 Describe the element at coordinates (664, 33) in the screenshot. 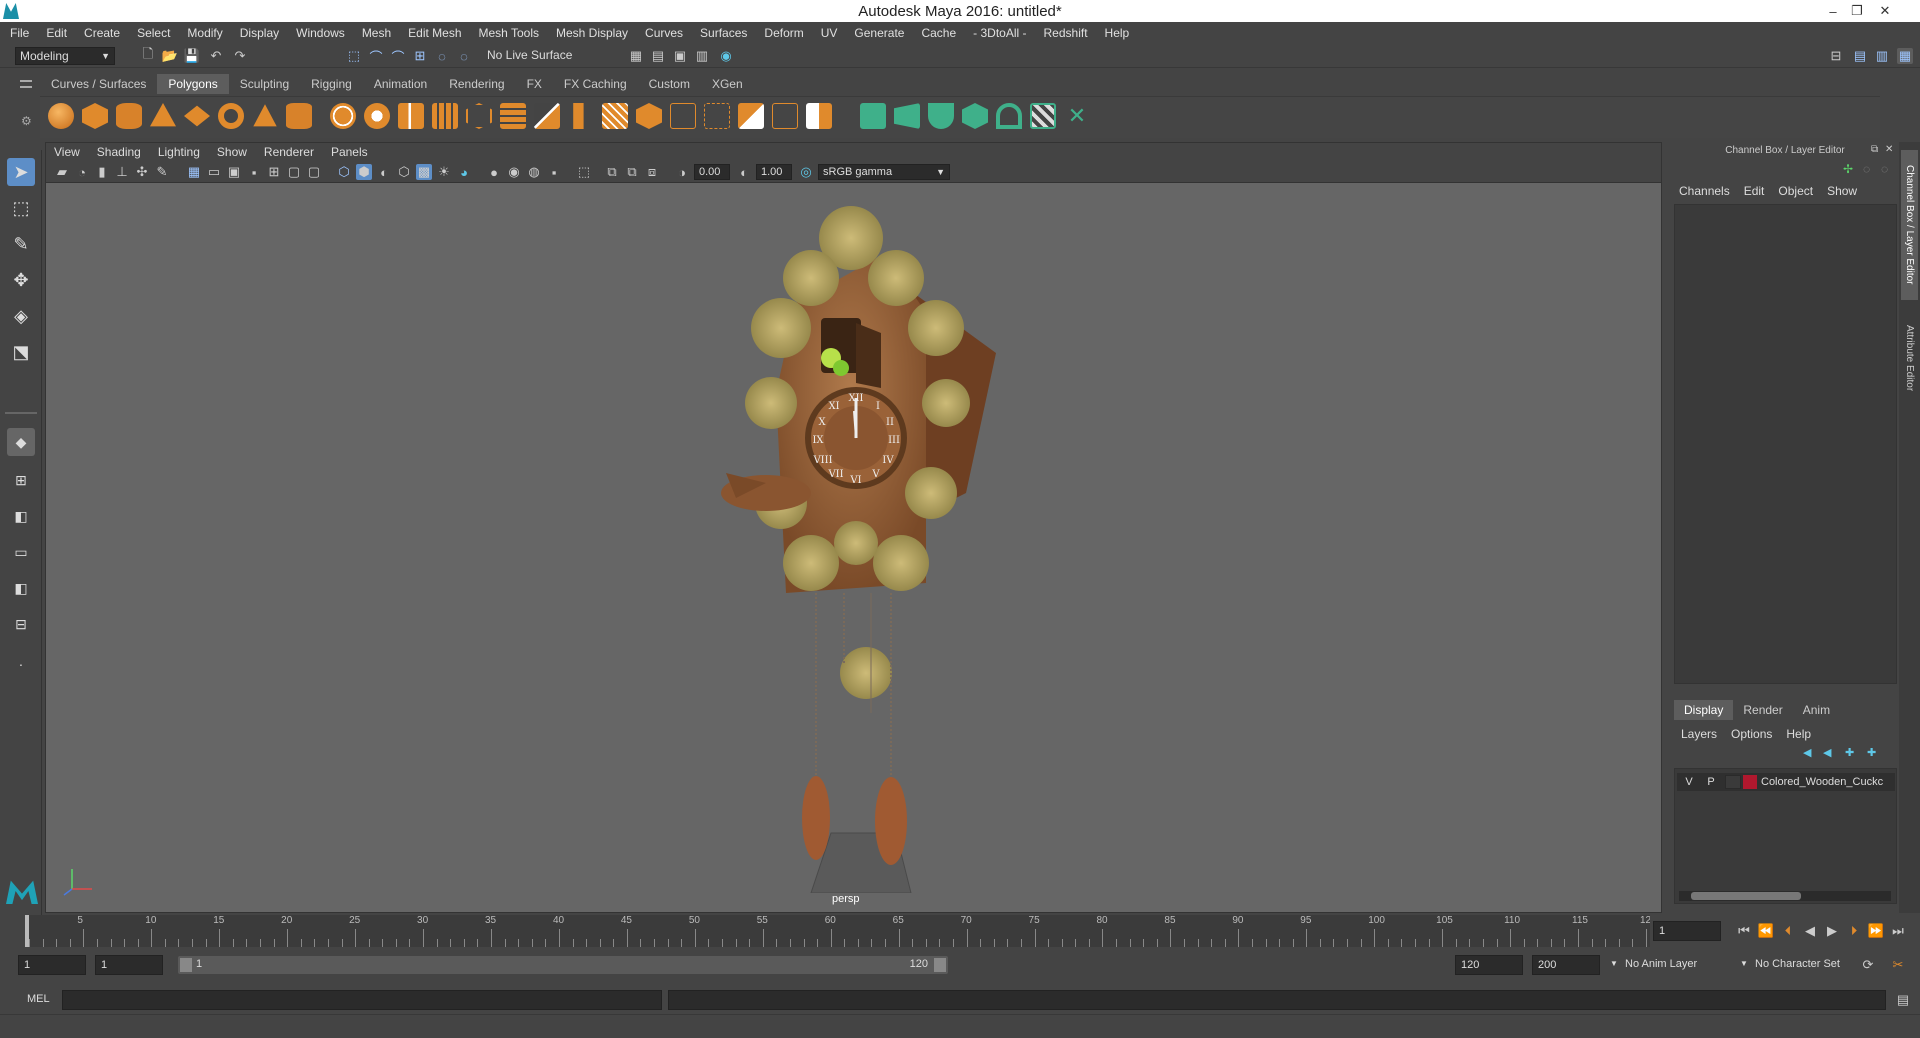

I see `menu-curves: Curves` at that location.